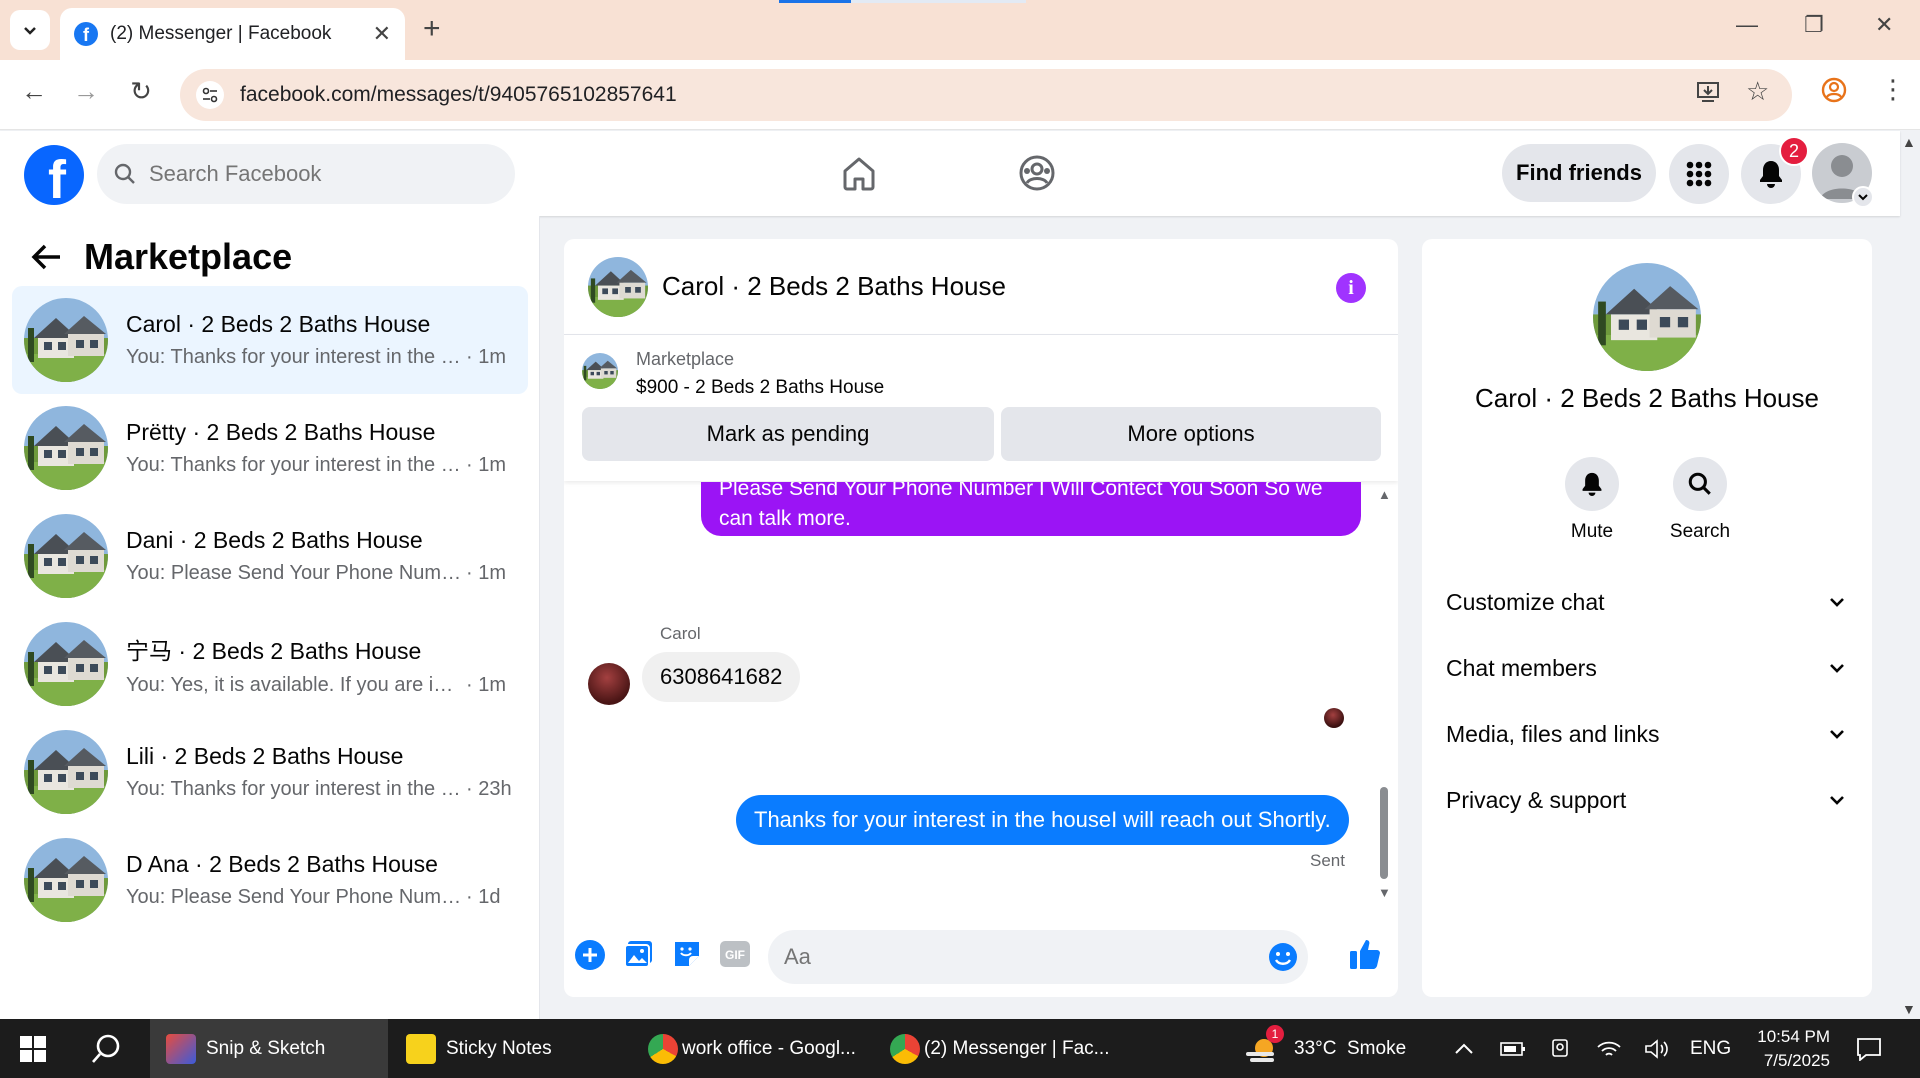 Image resolution: width=1920 pixels, height=1078 pixels. Describe the element at coordinates (516, 1048) in the screenshot. I see `taskbar-app-sticky-notes: Sticky Notes` at that location.